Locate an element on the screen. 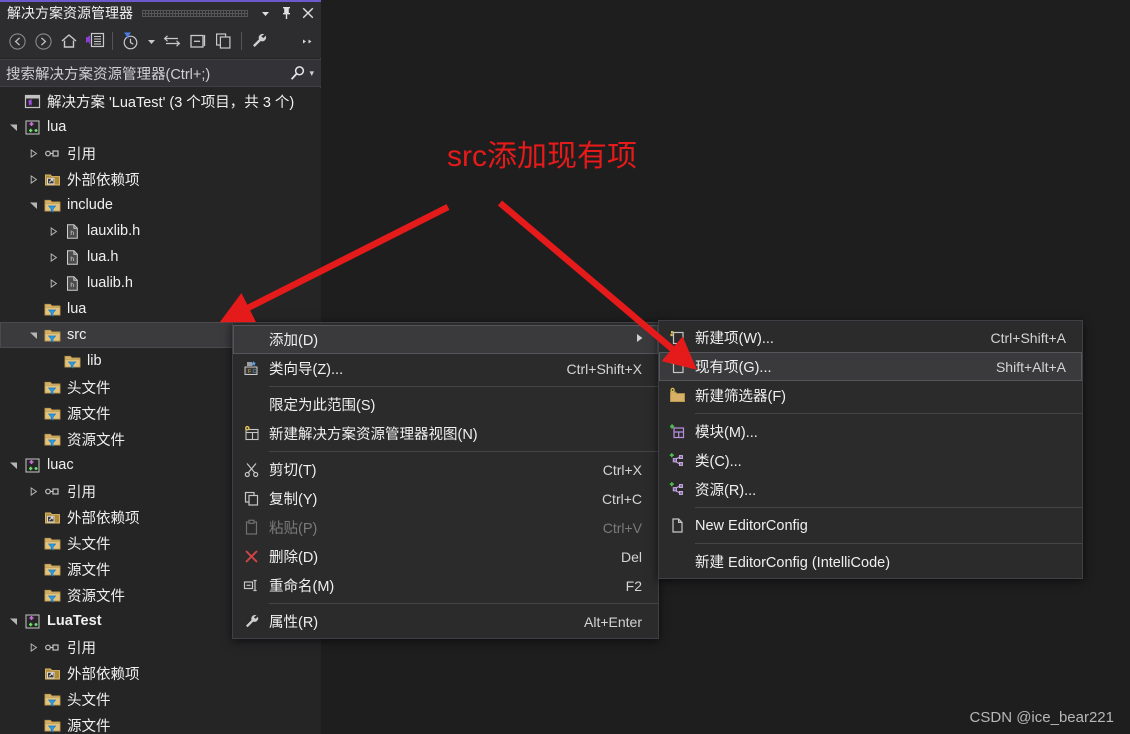  menu-item-new-item: 新建项(W)... Ctrl+Shift+A is located at coordinates (870, 337).